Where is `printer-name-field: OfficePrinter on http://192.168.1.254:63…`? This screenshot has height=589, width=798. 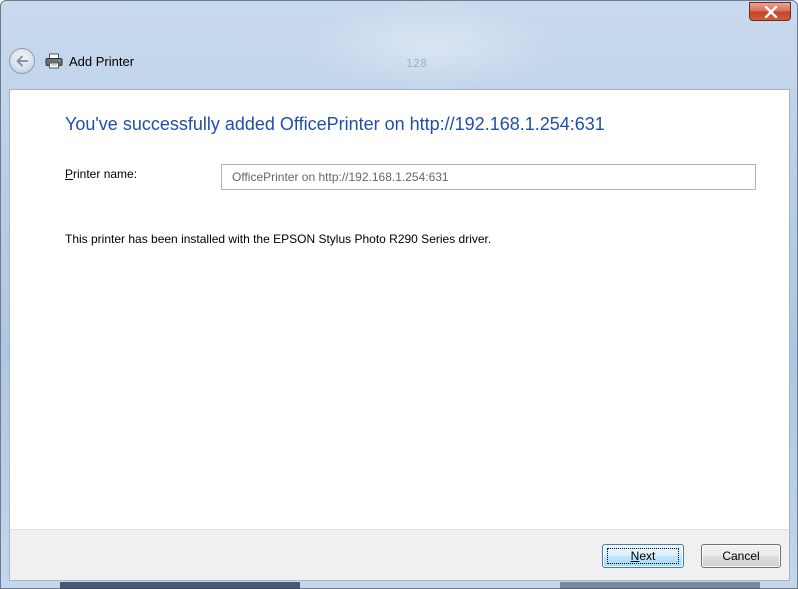
printer-name-field: OfficePrinter on http://192.168.1.254:63… is located at coordinates (488, 177).